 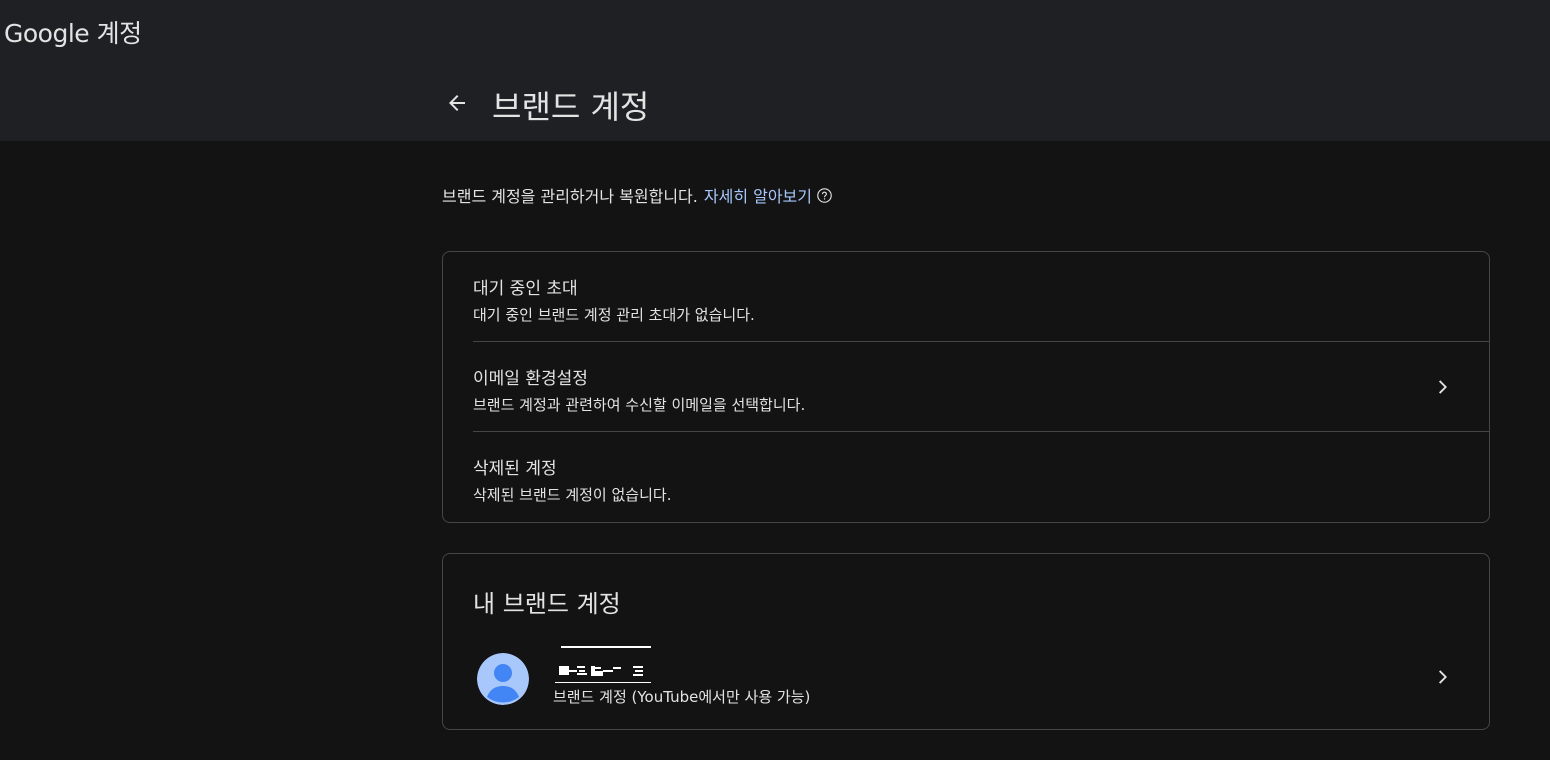 I want to click on google-account-logo: Google 계정, so click(x=73, y=32).